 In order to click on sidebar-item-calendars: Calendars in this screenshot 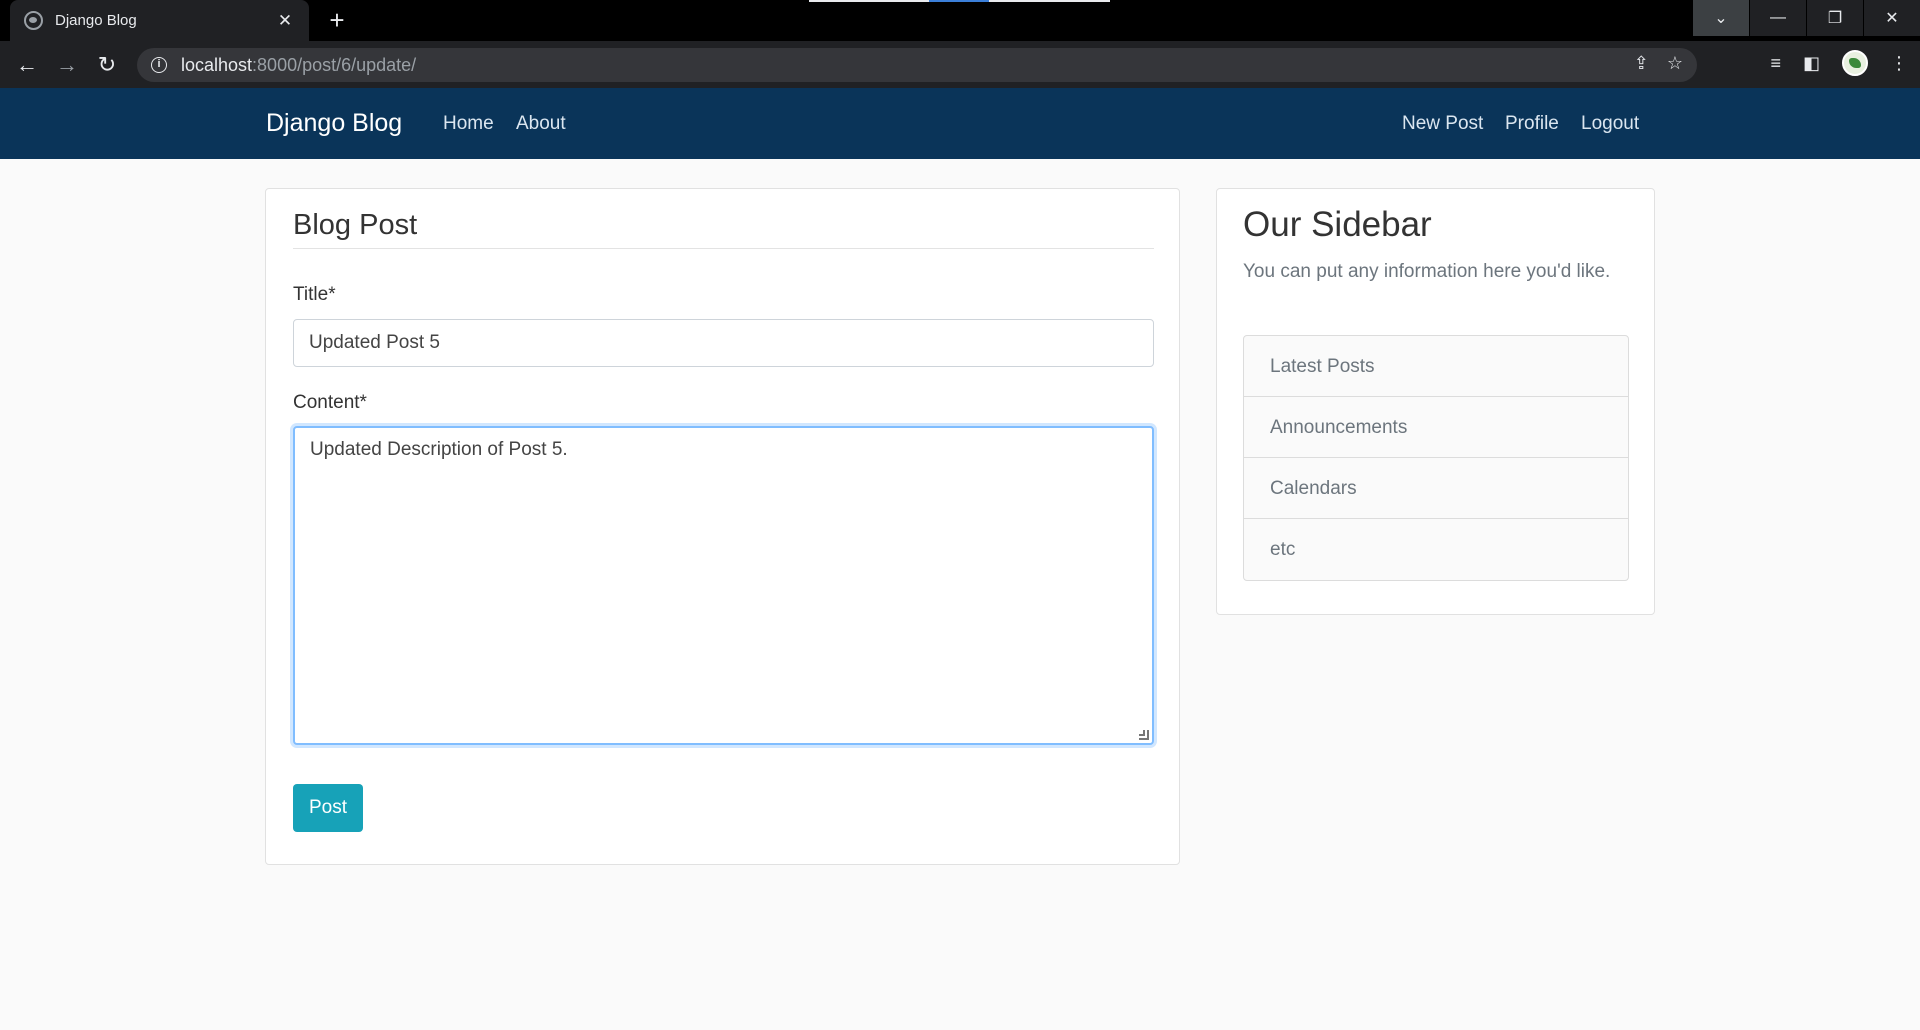, I will do `click(1436, 488)`.